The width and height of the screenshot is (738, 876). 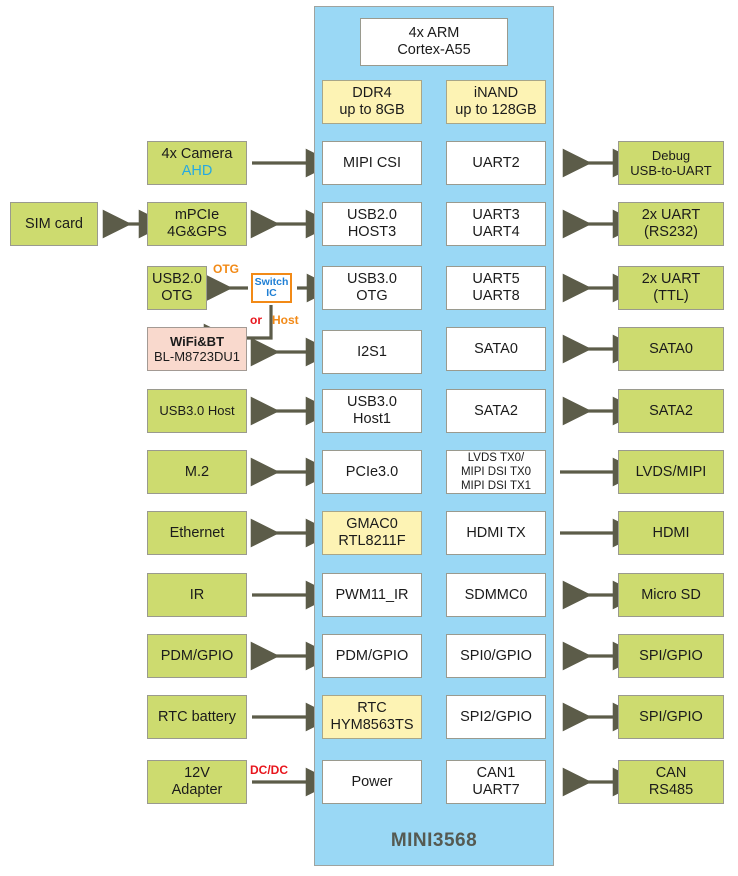 I want to click on blk-line1: Micro SD, so click(x=671, y=594).